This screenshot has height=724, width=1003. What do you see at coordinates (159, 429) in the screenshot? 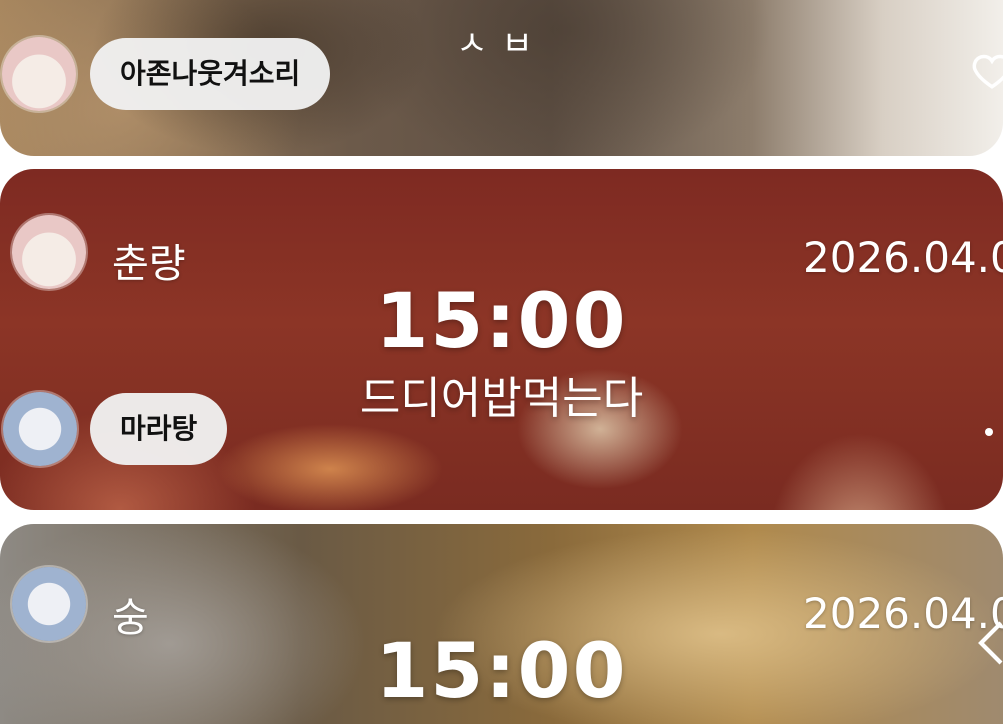
I see `commenter-name-pill: 마라탕` at bounding box center [159, 429].